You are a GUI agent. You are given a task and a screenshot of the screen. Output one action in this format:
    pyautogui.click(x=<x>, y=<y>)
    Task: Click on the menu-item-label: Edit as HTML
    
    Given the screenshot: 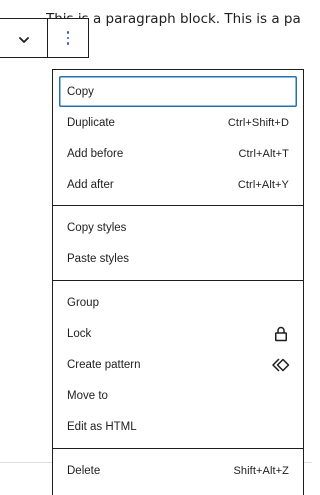 What is the action you would take?
    pyautogui.click(x=102, y=426)
    